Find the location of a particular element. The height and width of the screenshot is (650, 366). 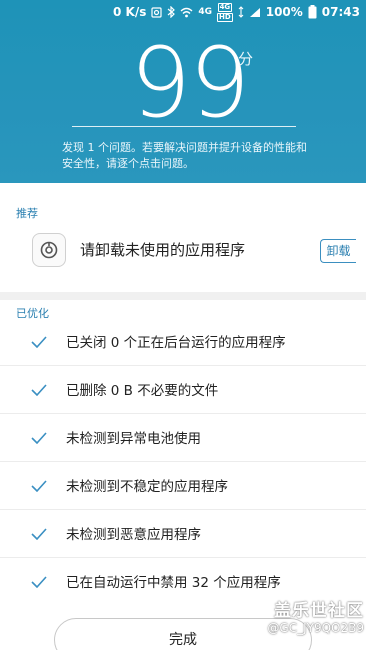

screenshot-icon is located at coordinates (156, 12).